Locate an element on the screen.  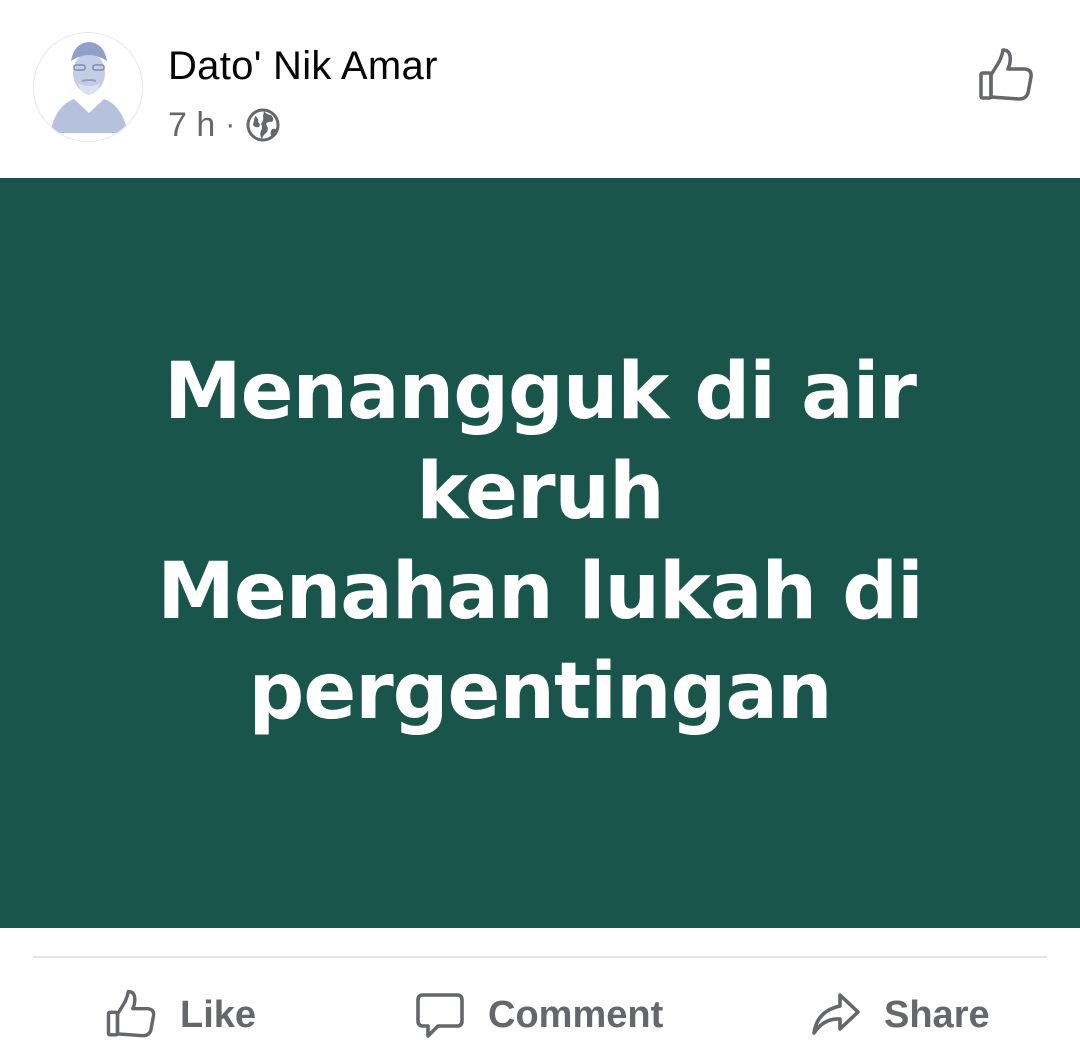
author-name: Dato' Nik Amar is located at coordinates (303, 66).